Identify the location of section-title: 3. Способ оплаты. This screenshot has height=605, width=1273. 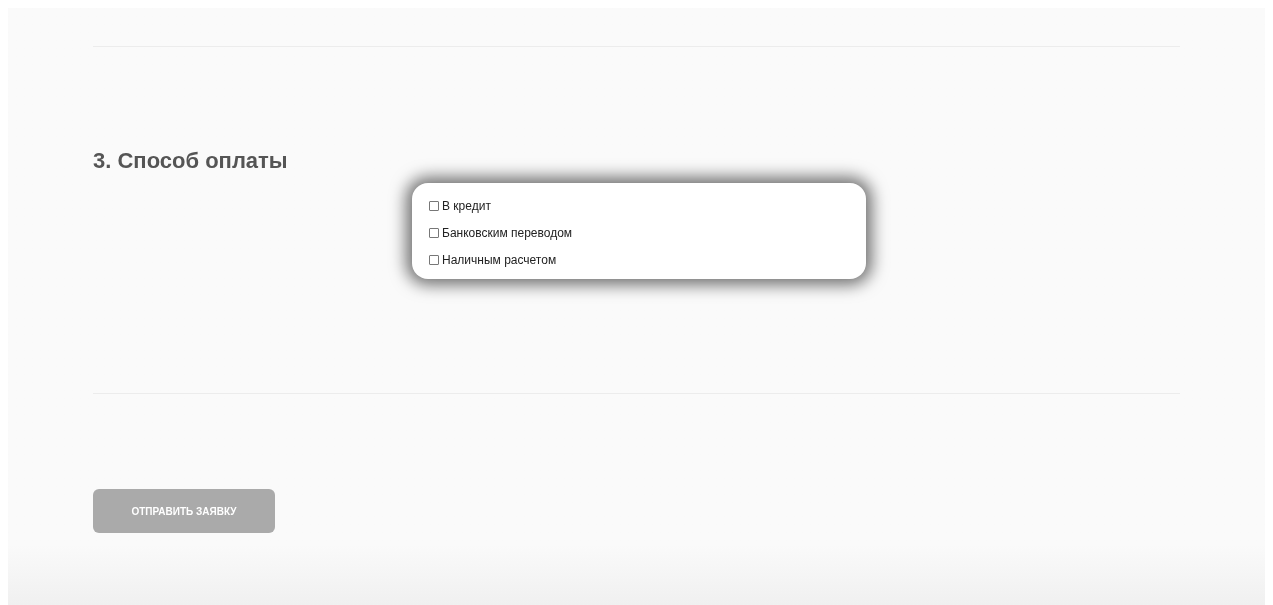
(191, 161).